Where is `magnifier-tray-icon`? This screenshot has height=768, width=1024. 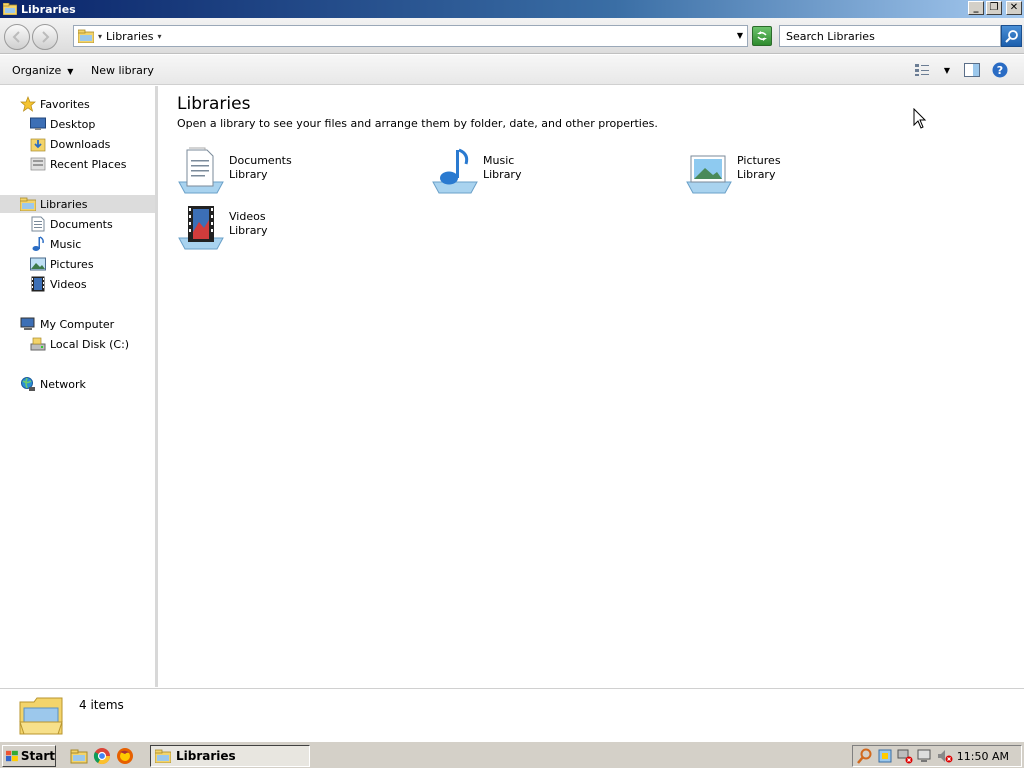 magnifier-tray-icon is located at coordinates (865, 756).